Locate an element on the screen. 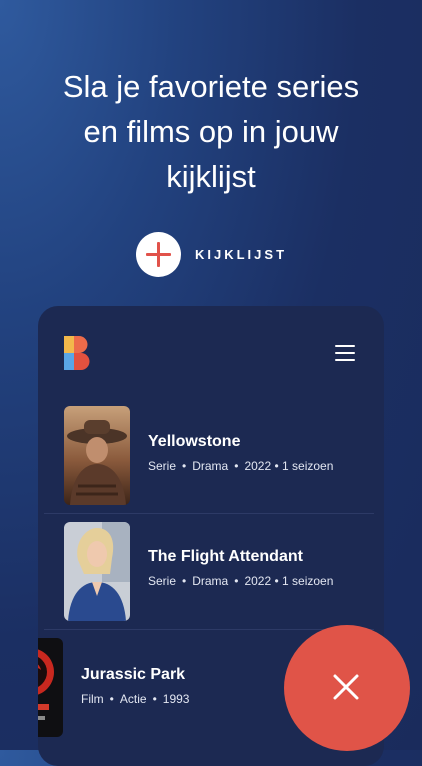 The width and height of the screenshot is (422, 766). watchlist-label: KIJKLIJST is located at coordinates (241, 254).